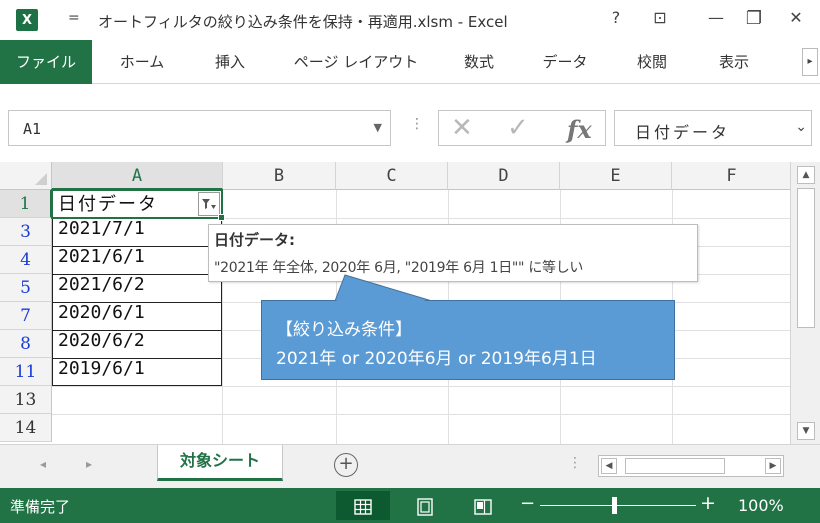 The width and height of the screenshot is (820, 523). I want to click on sheet-tab-target: 対象シート, so click(220, 463).